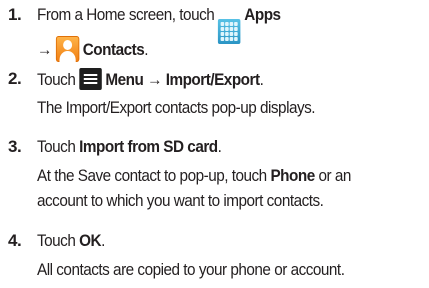 Image resolution: width=429 pixels, height=288 pixels. What do you see at coordinates (152, 175) in the screenshot?
I see `note-text: At the Save contact to pop-up, touch` at bounding box center [152, 175].